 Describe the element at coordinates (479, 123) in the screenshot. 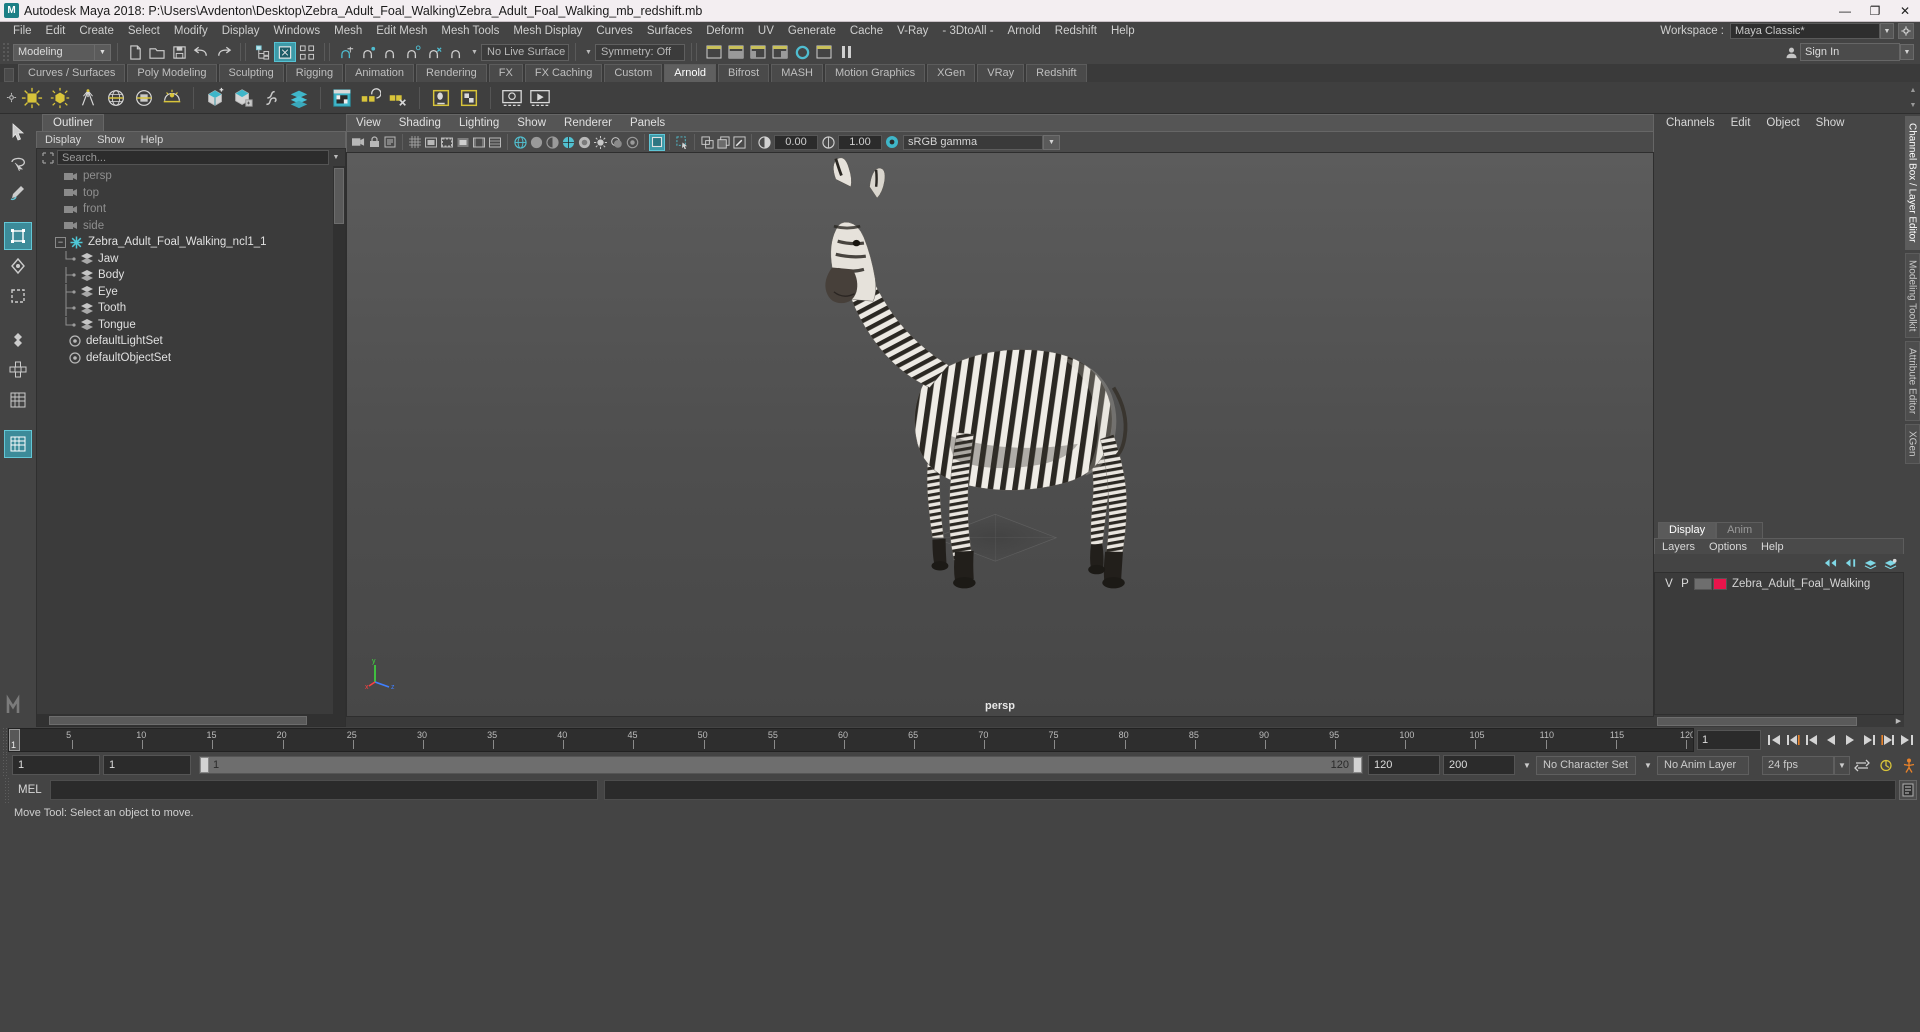

I see `viewport-menu-lighting: Lighting` at that location.